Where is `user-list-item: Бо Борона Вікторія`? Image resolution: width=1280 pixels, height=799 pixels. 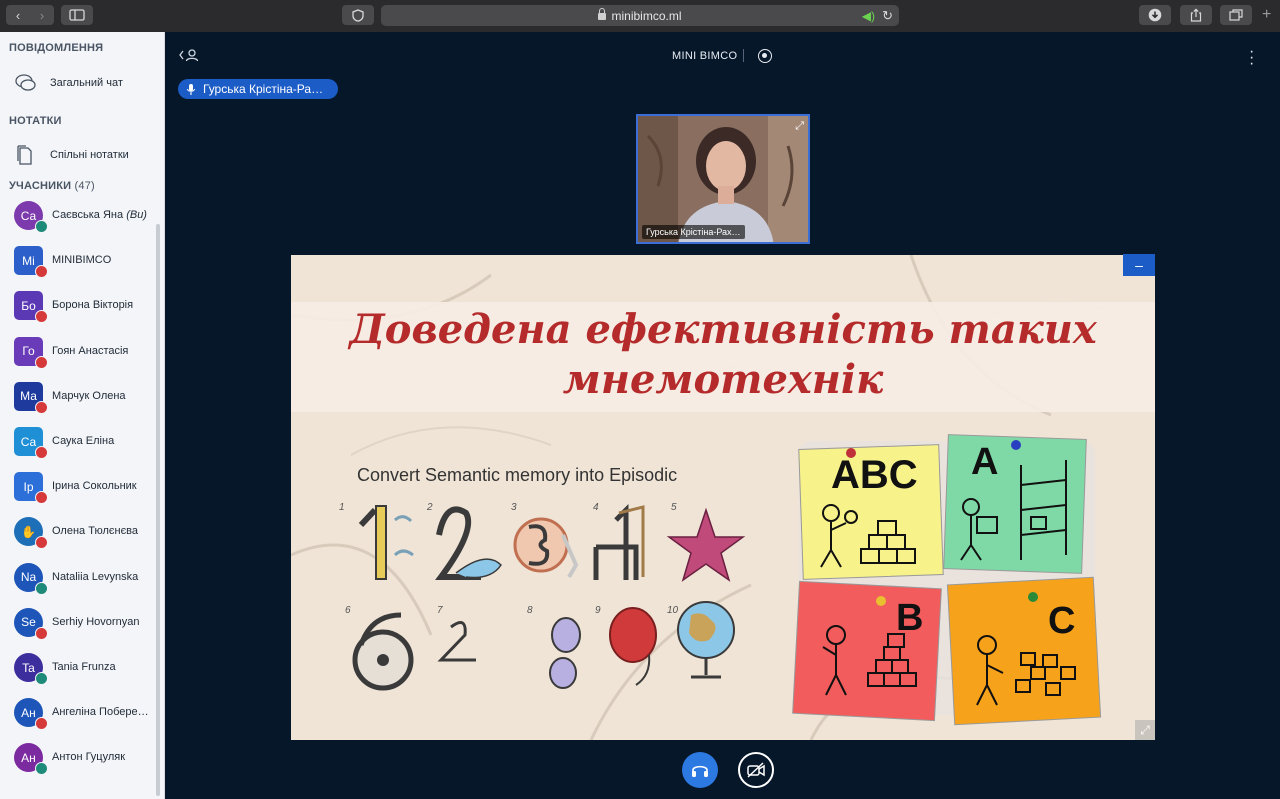 user-list-item: Бо Борона Вікторія is located at coordinates (77, 307).